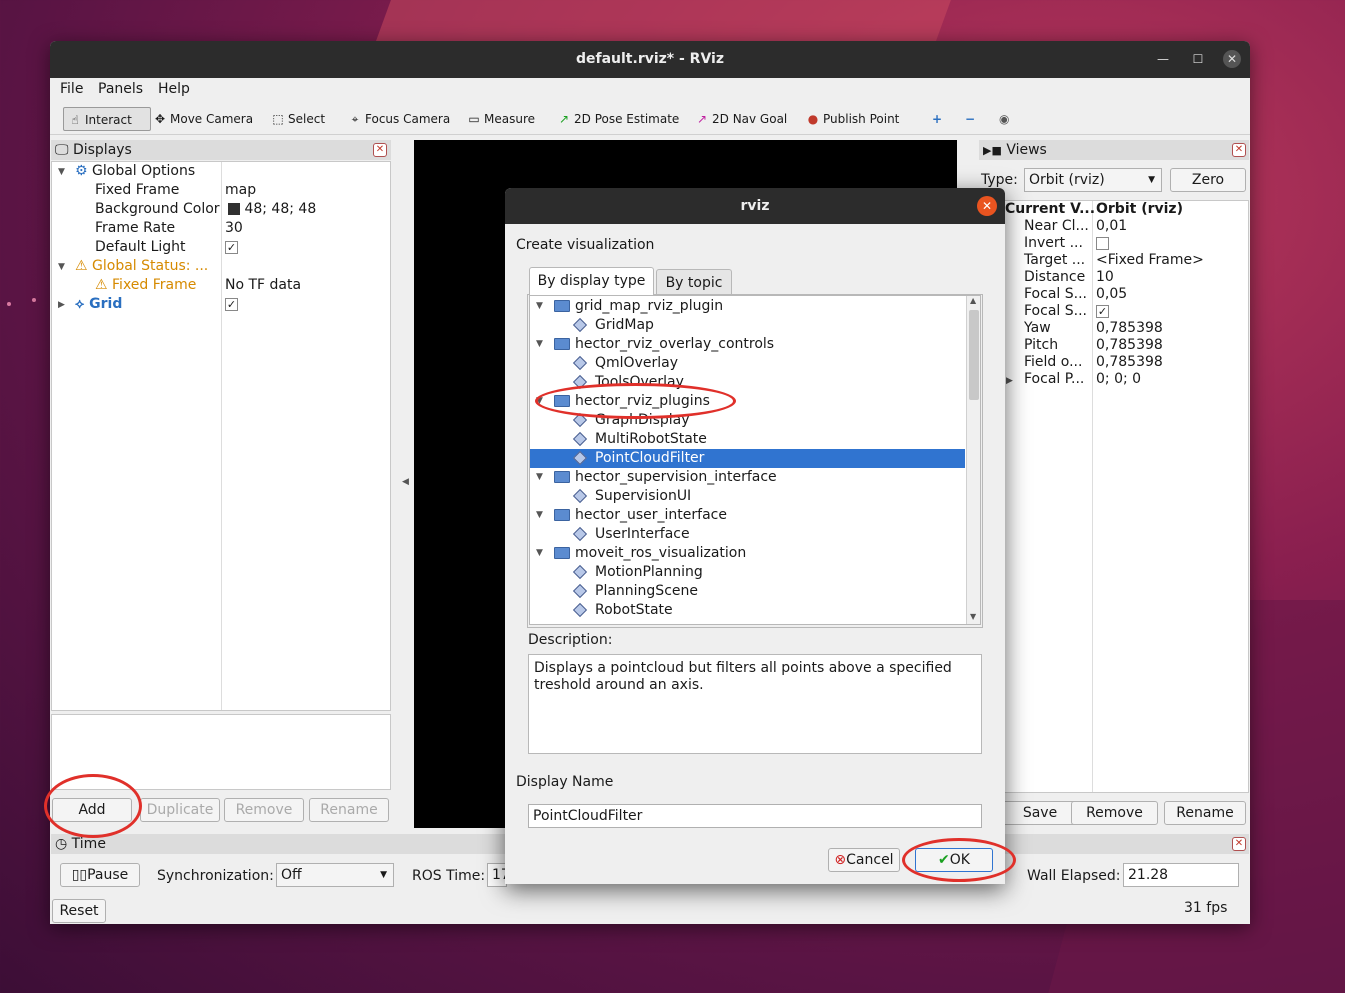 The height and width of the screenshot is (993, 1345). Describe the element at coordinates (747, 325) in the screenshot. I see `display-type-row: GridMap` at that location.